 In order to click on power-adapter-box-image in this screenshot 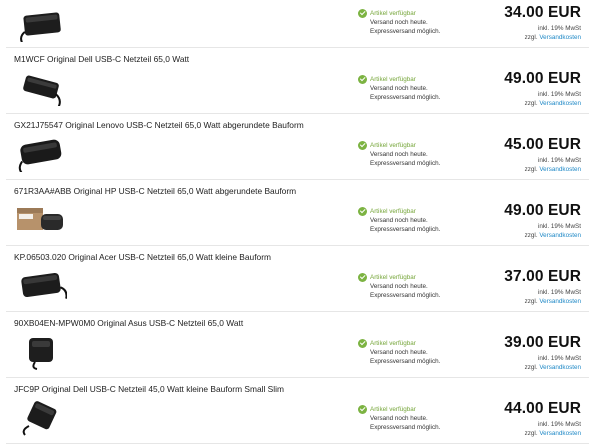, I will do `click(41, 219)`.